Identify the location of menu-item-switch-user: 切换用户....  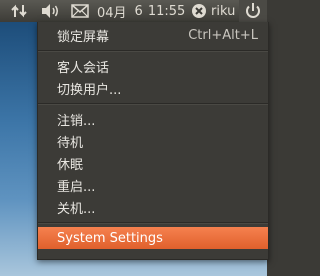
(153, 88).